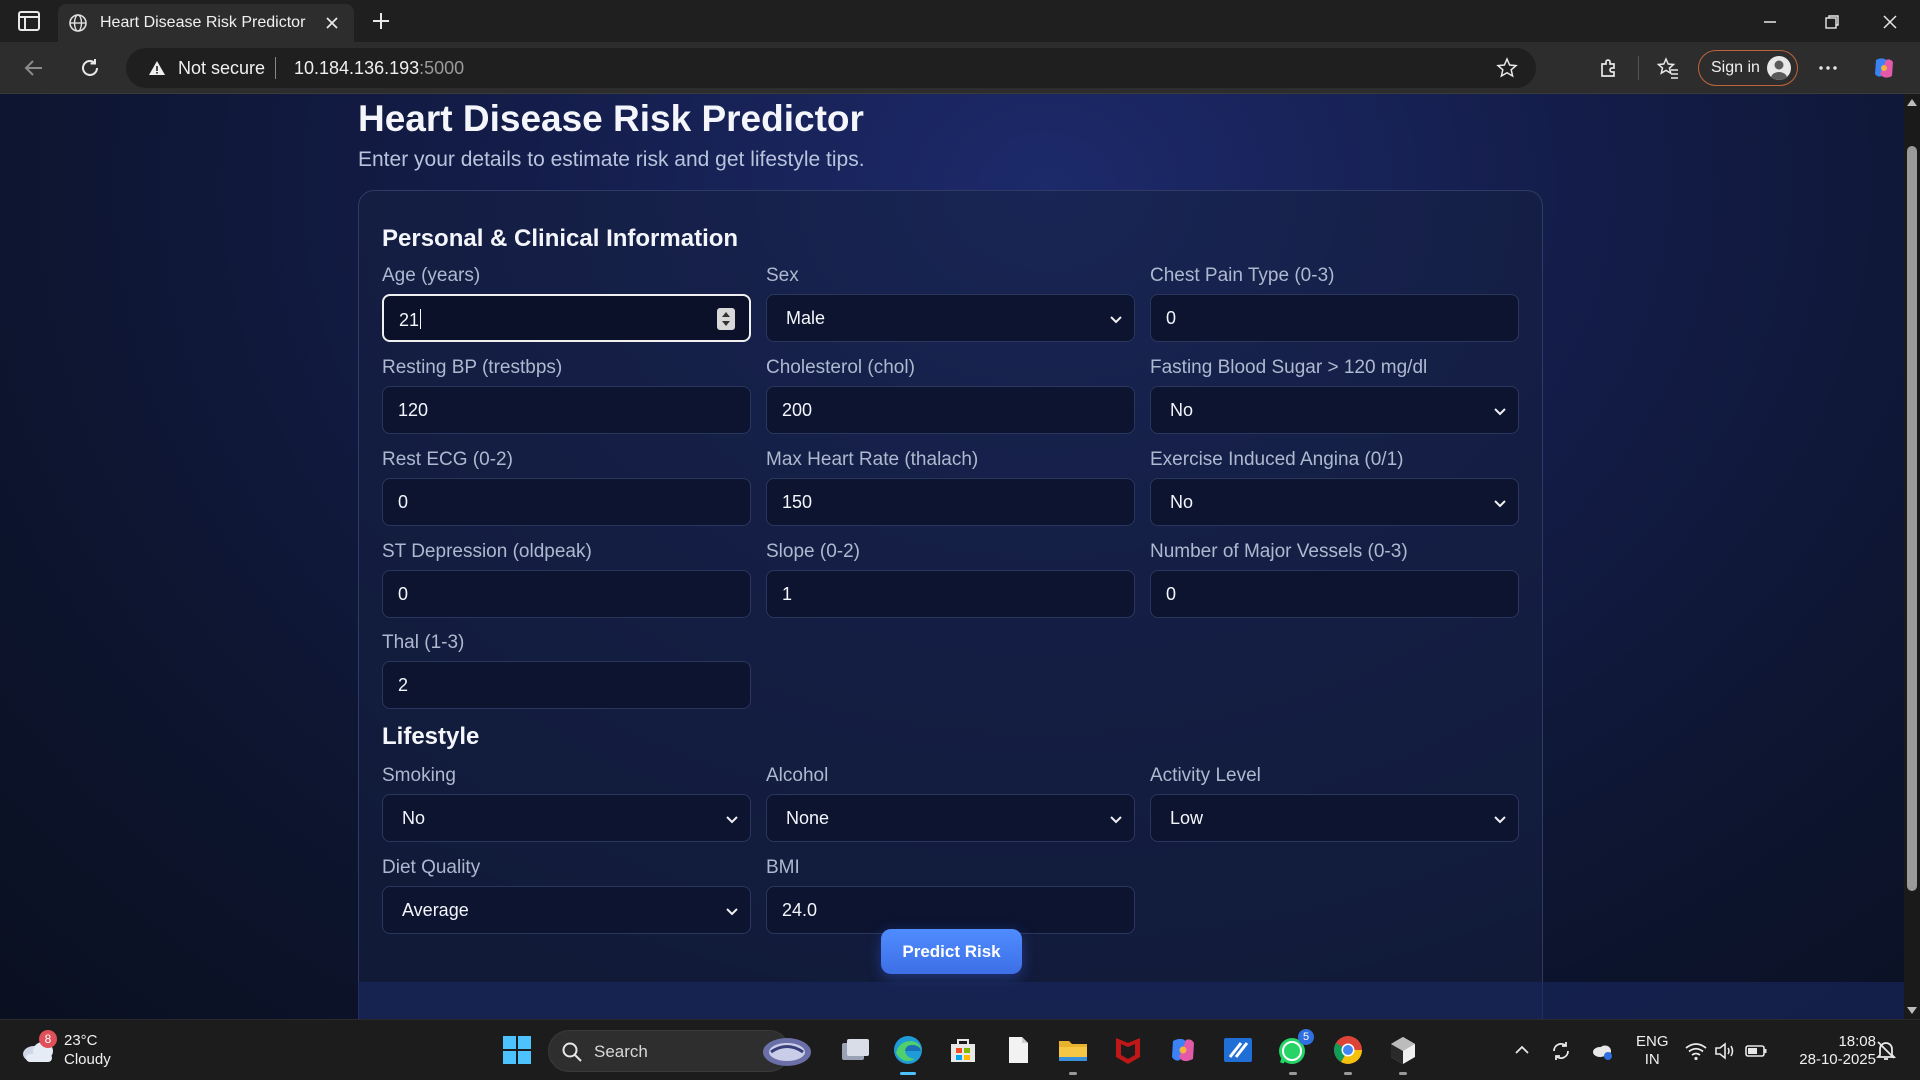  I want to click on browser-tab-active: Heart Disease Risk Predictor, so click(206, 23).